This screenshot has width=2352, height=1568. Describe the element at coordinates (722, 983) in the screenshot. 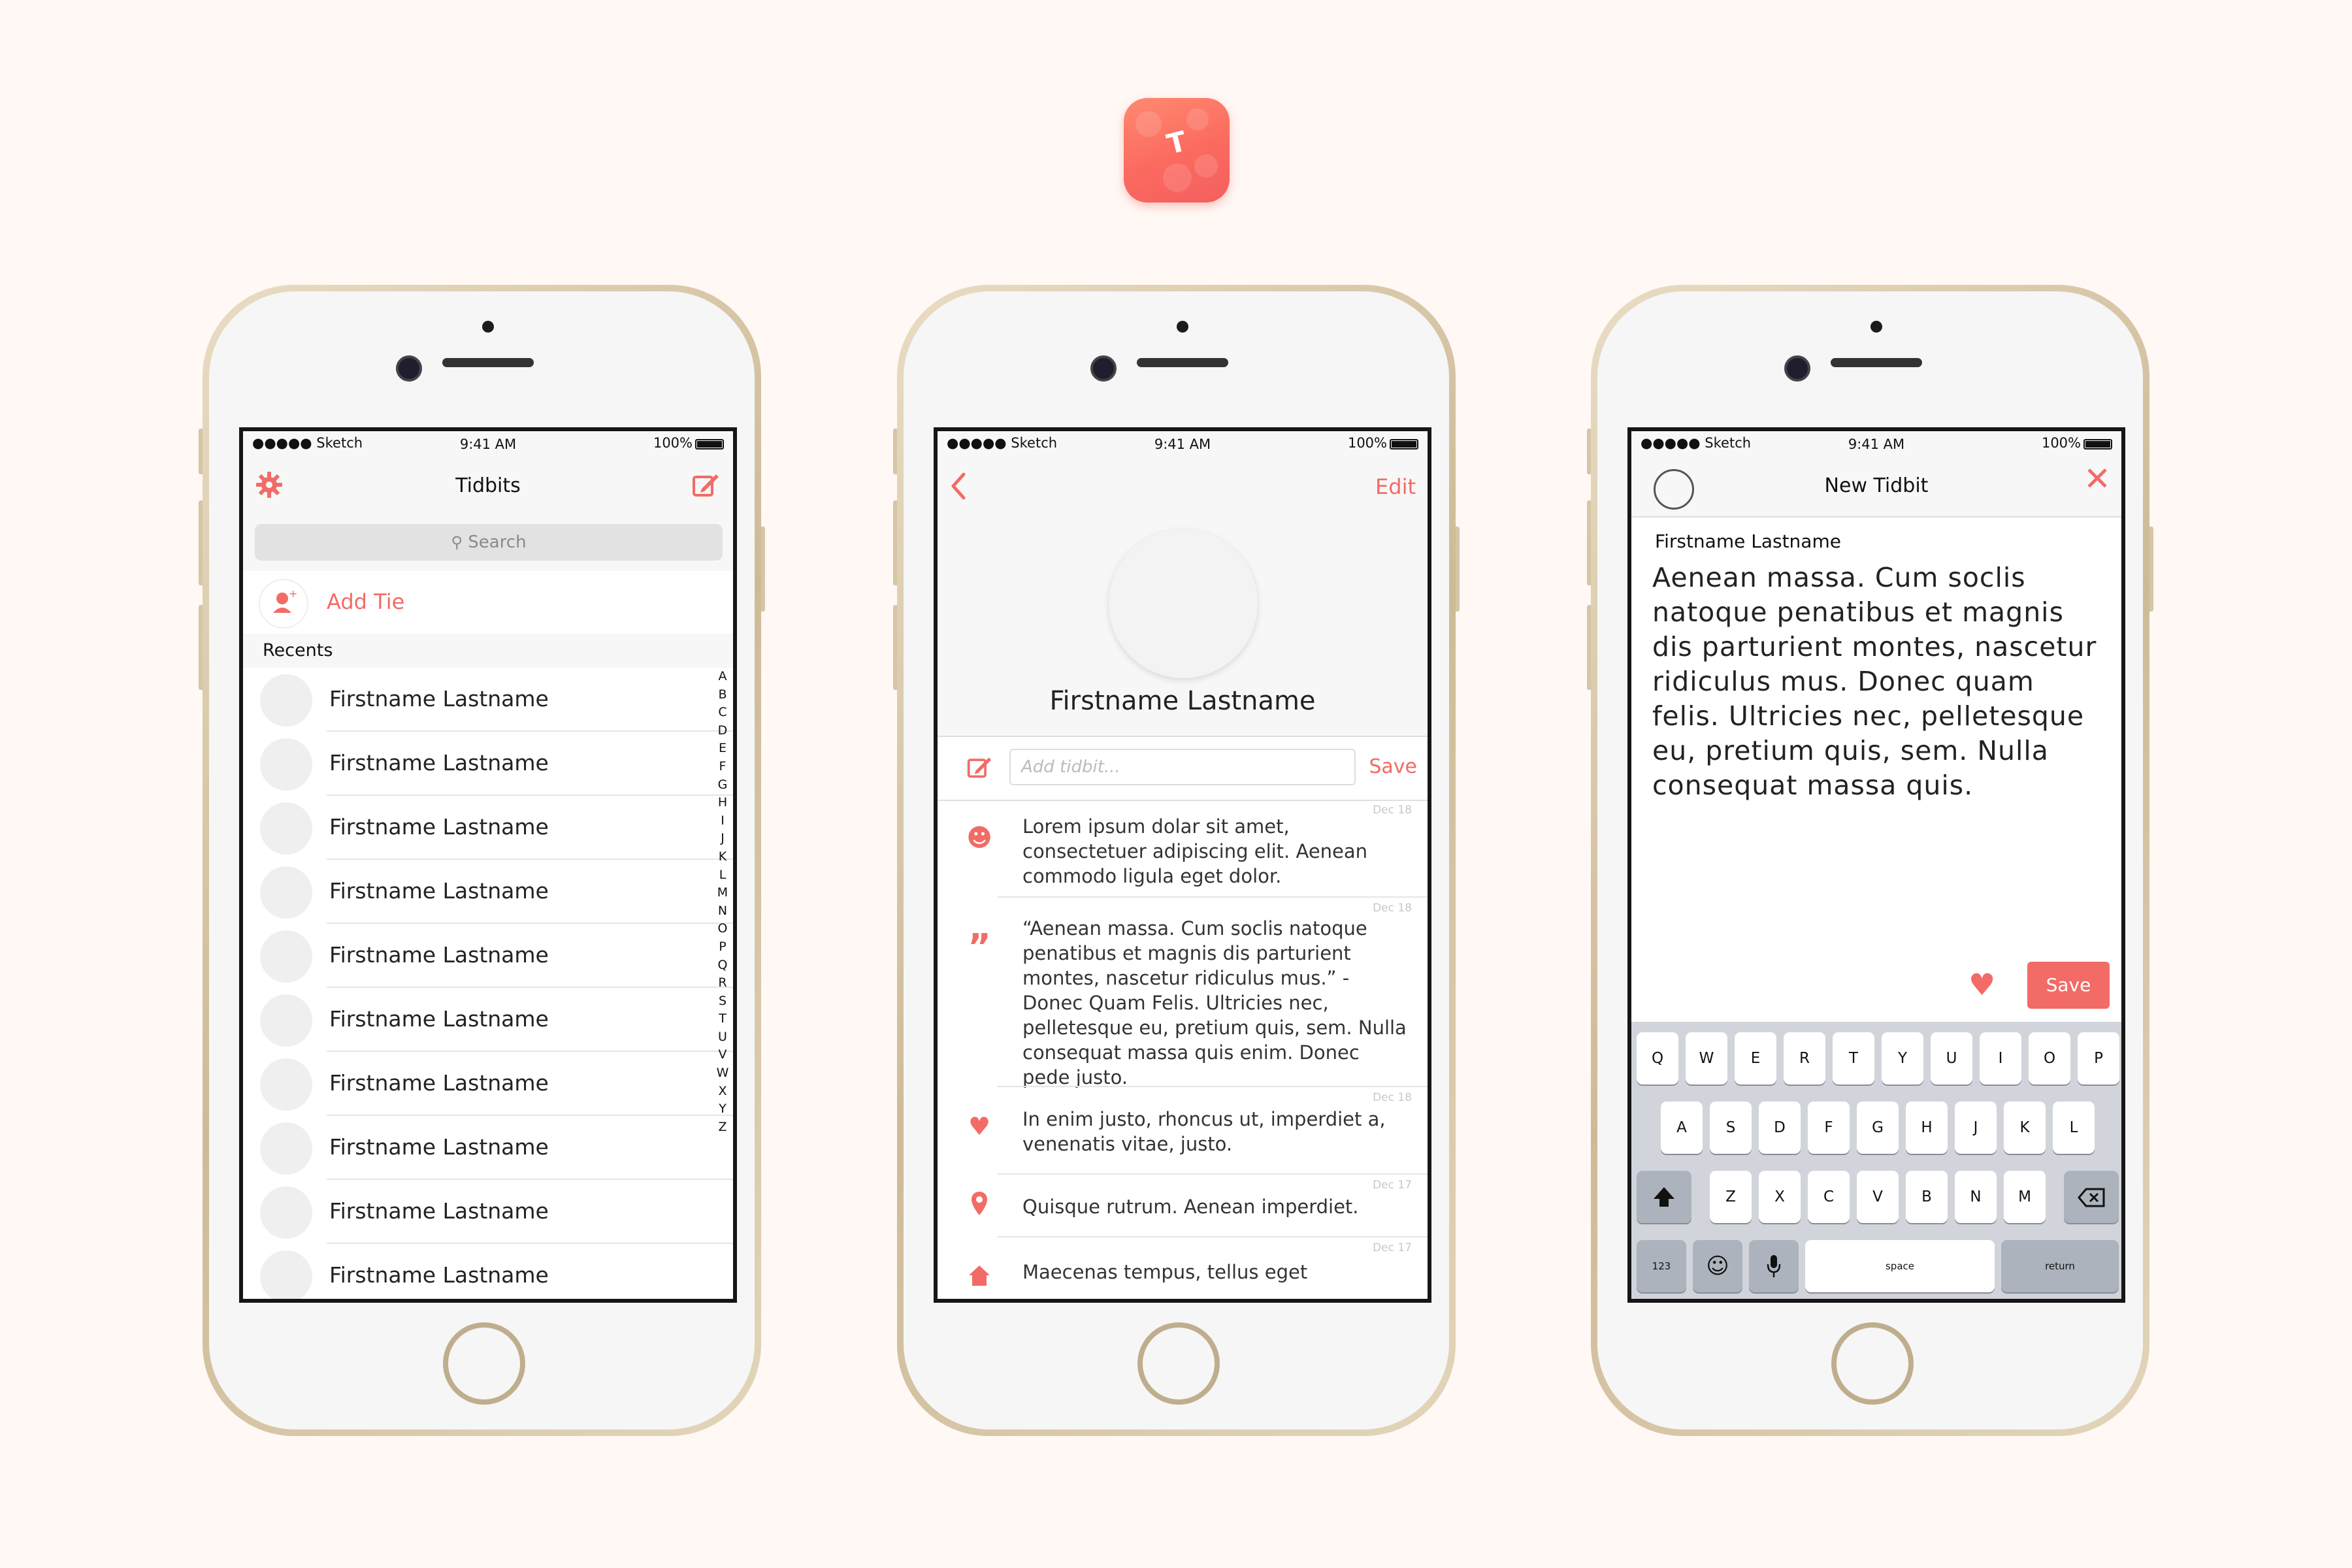

I see `alphabet-letter: R` at that location.